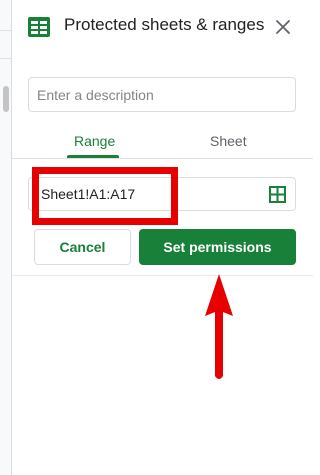 The height and width of the screenshot is (475, 320). What do you see at coordinates (164, 24) in the screenshot?
I see `panel-title: Protected sheets & ranges` at bounding box center [164, 24].